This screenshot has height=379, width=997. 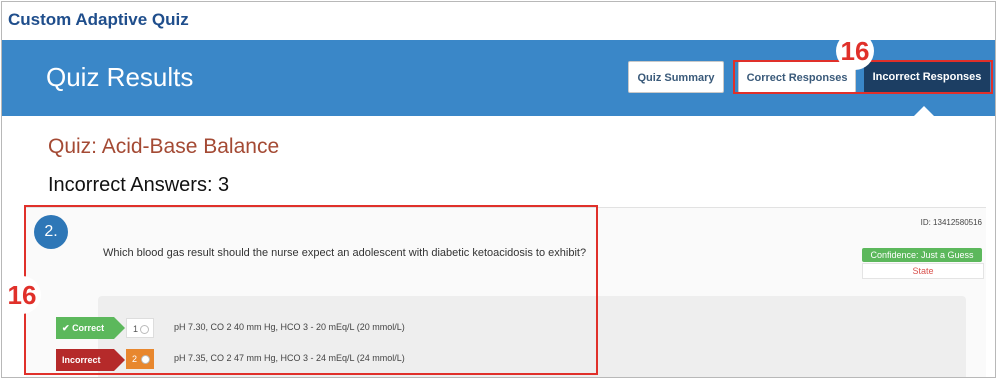 What do you see at coordinates (855, 51) in the screenshot?
I see `callout-badge-top: 16` at bounding box center [855, 51].